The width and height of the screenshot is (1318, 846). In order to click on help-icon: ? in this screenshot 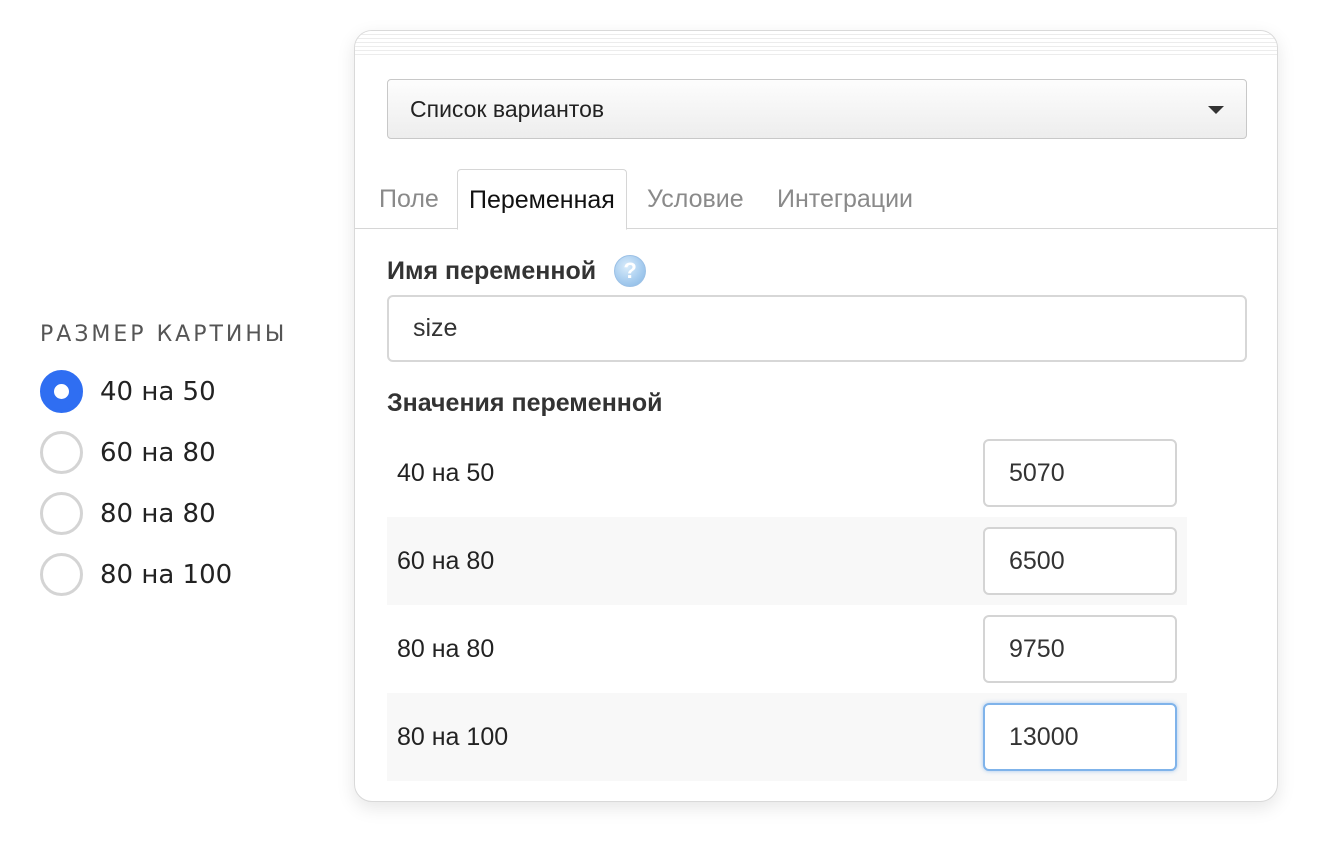, I will do `click(630, 271)`.